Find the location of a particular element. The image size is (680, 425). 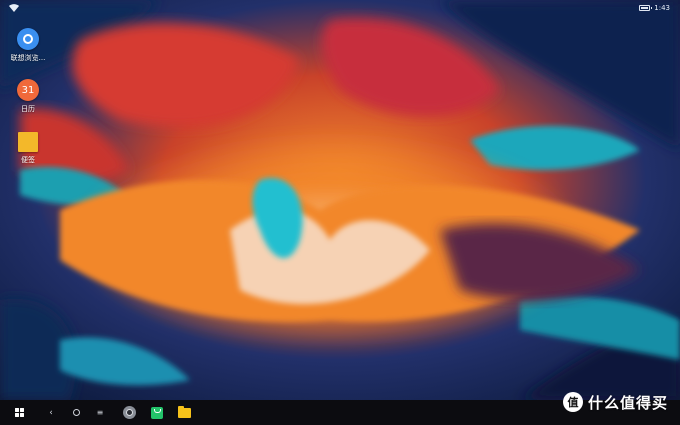

desktop-icon-calendar: 31 日历 is located at coordinates (28, 96).